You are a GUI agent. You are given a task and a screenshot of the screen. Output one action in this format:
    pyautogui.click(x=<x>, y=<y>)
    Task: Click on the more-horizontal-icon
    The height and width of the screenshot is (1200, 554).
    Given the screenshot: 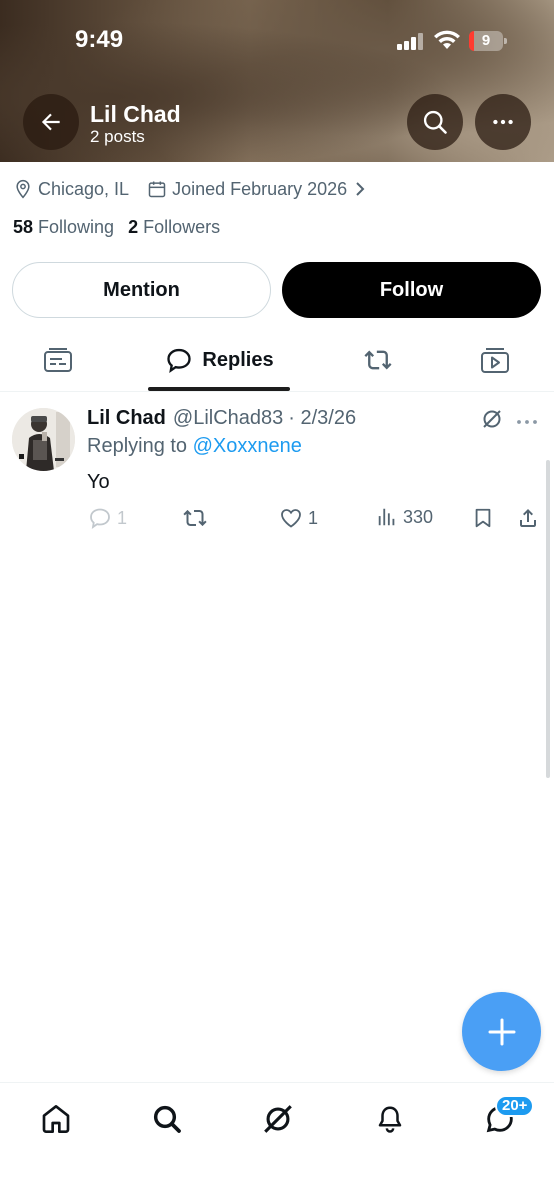 What is the action you would take?
    pyautogui.click(x=503, y=122)
    